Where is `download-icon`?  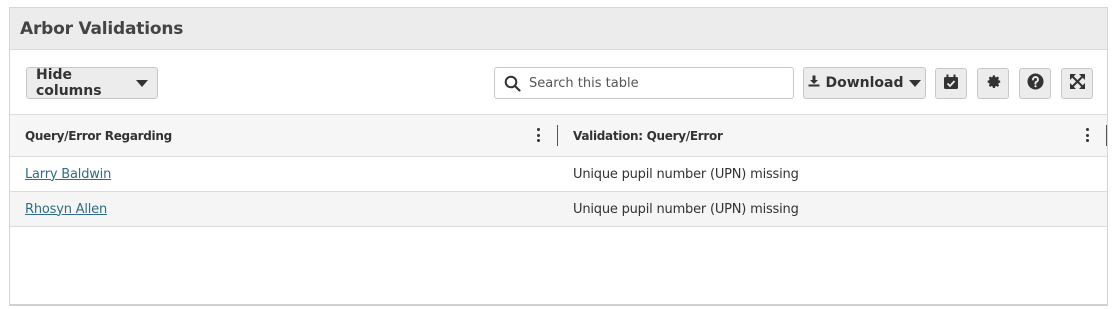 download-icon is located at coordinates (814, 83).